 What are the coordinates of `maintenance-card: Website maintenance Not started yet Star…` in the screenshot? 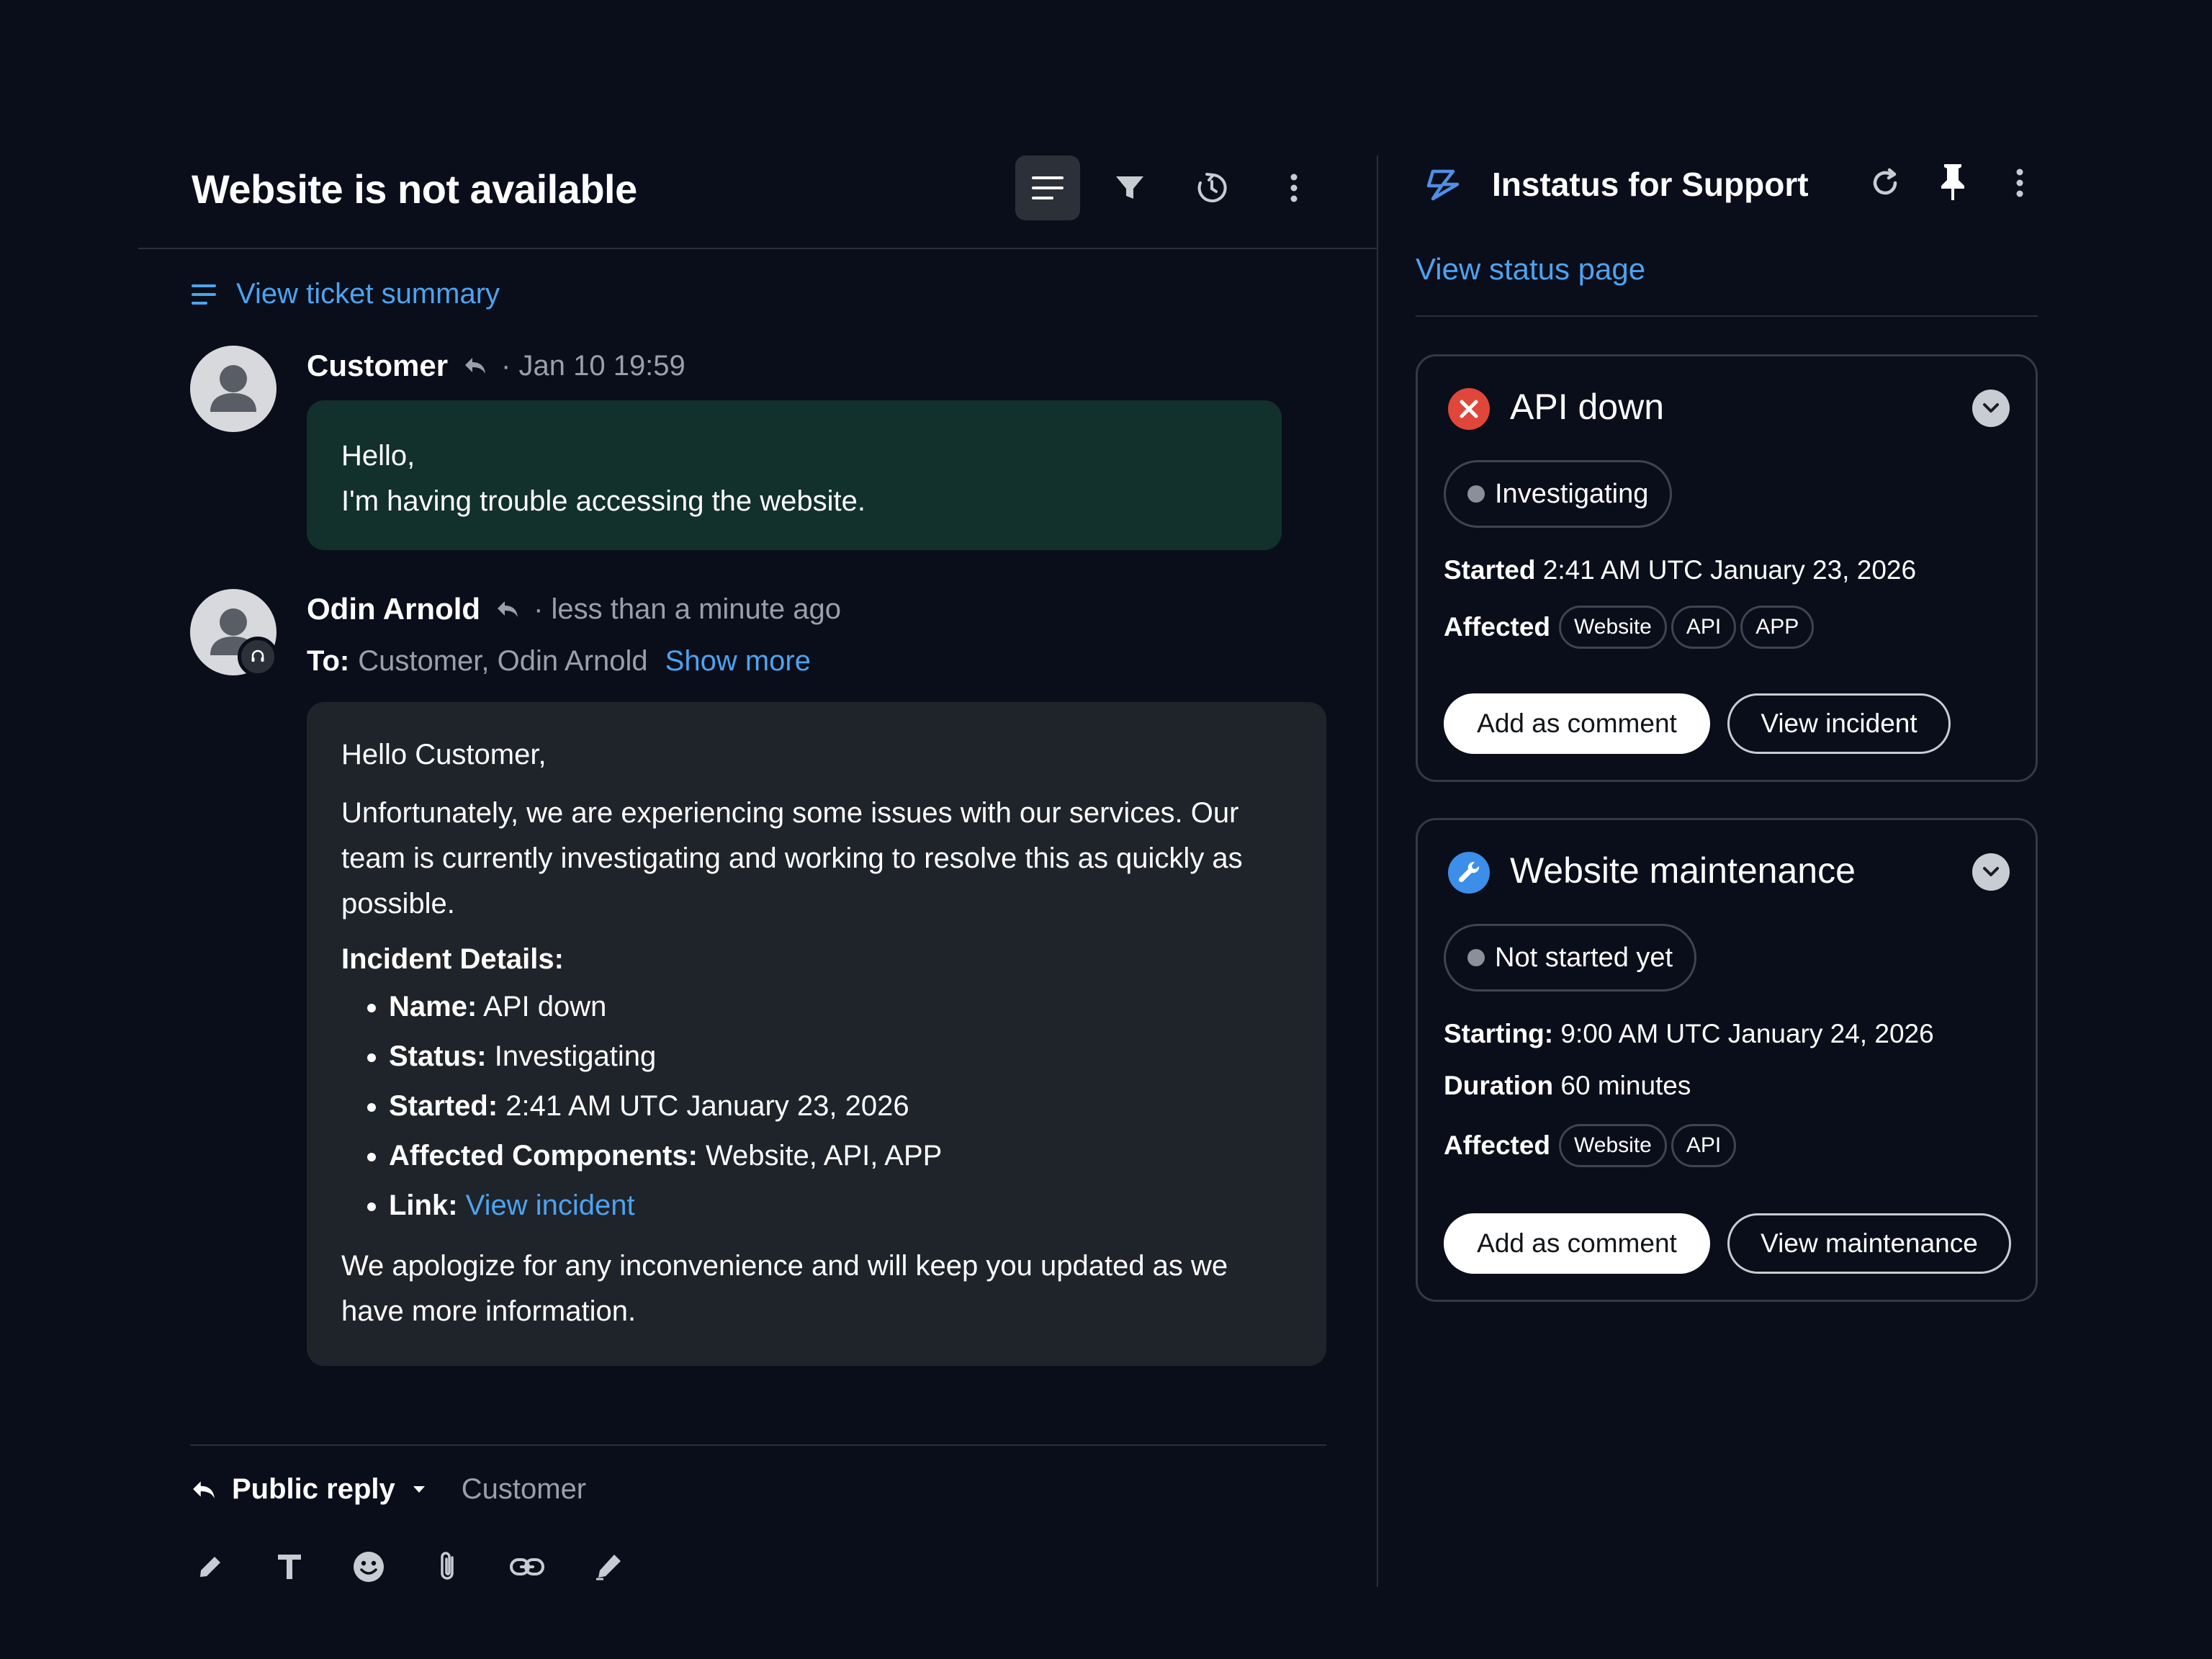 It's located at (1727, 1060).